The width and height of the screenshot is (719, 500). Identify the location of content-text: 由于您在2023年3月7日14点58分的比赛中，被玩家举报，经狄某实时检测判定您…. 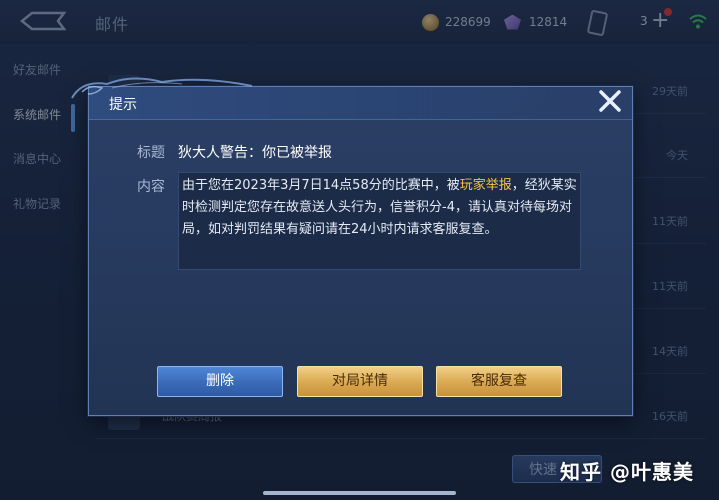
(381, 208).